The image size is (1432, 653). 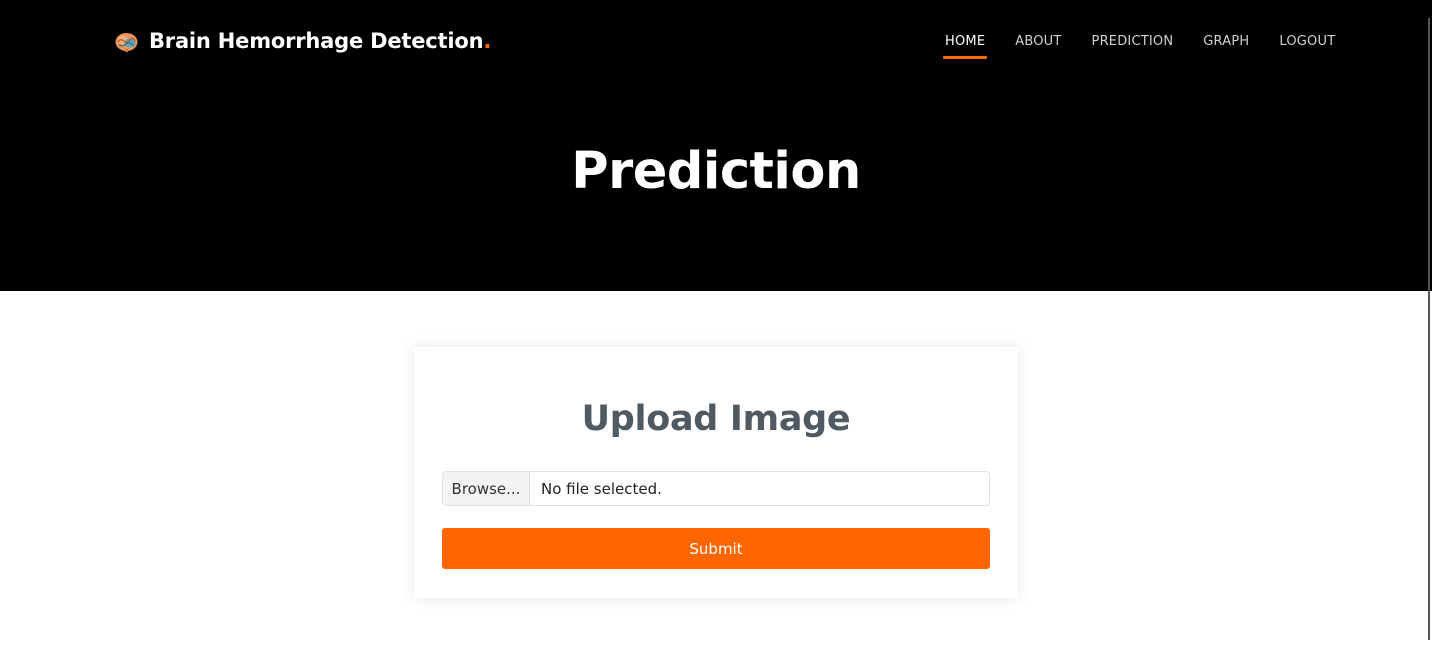 I want to click on main-nav: HOME ABOUT PREDICTION GRAPH LOGOUT, so click(x=1140, y=45).